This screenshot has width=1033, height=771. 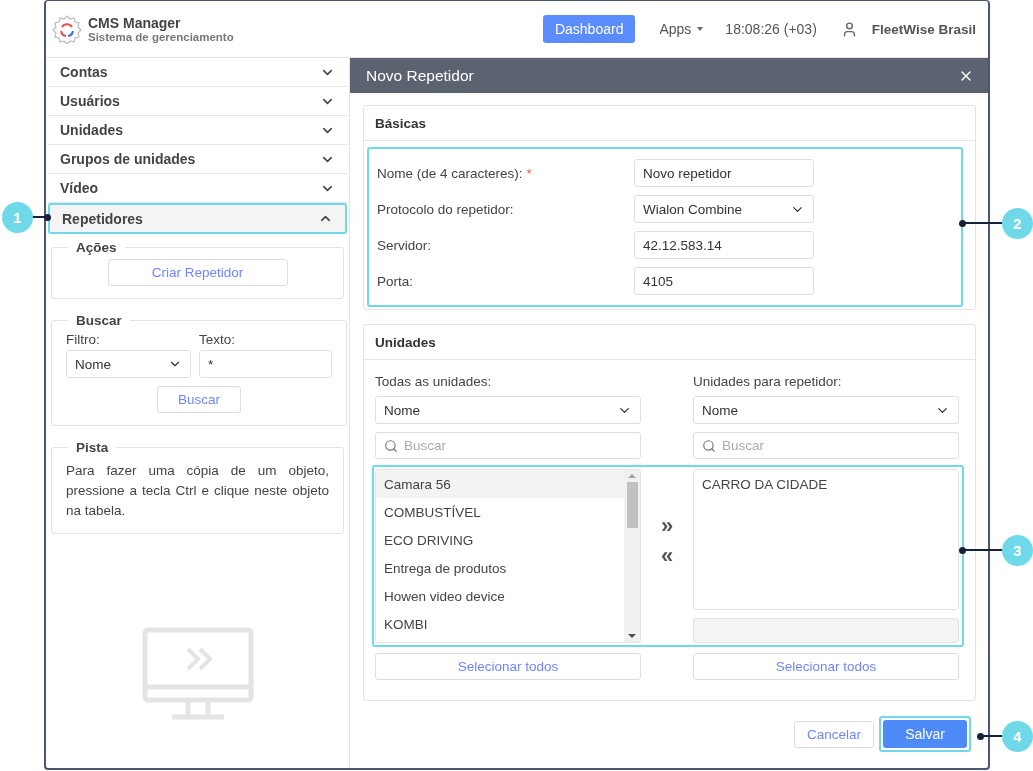 I want to click on column-label: Todas as unidades:, so click(x=434, y=381).